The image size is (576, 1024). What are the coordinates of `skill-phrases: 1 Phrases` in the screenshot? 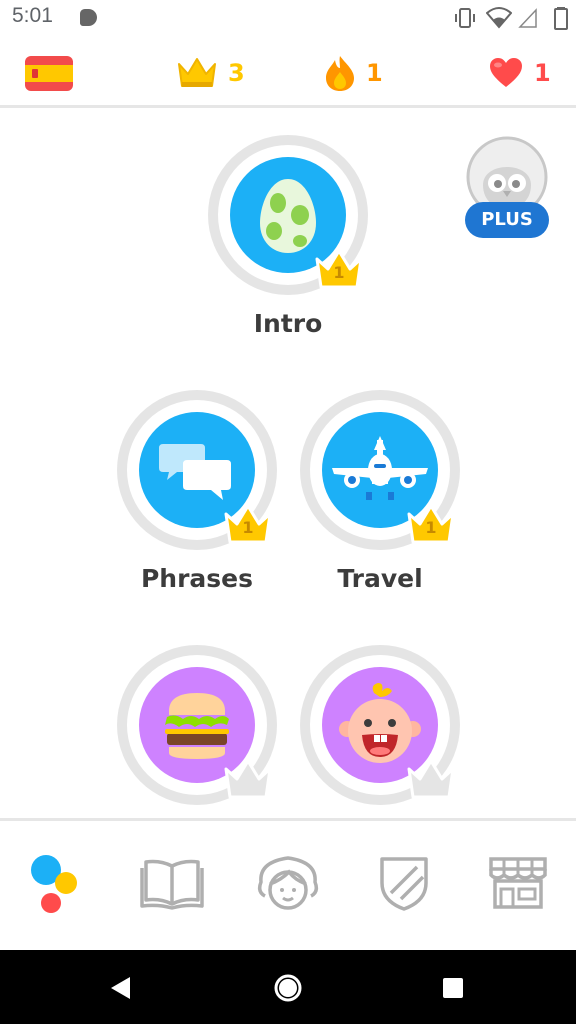 It's located at (197, 497).